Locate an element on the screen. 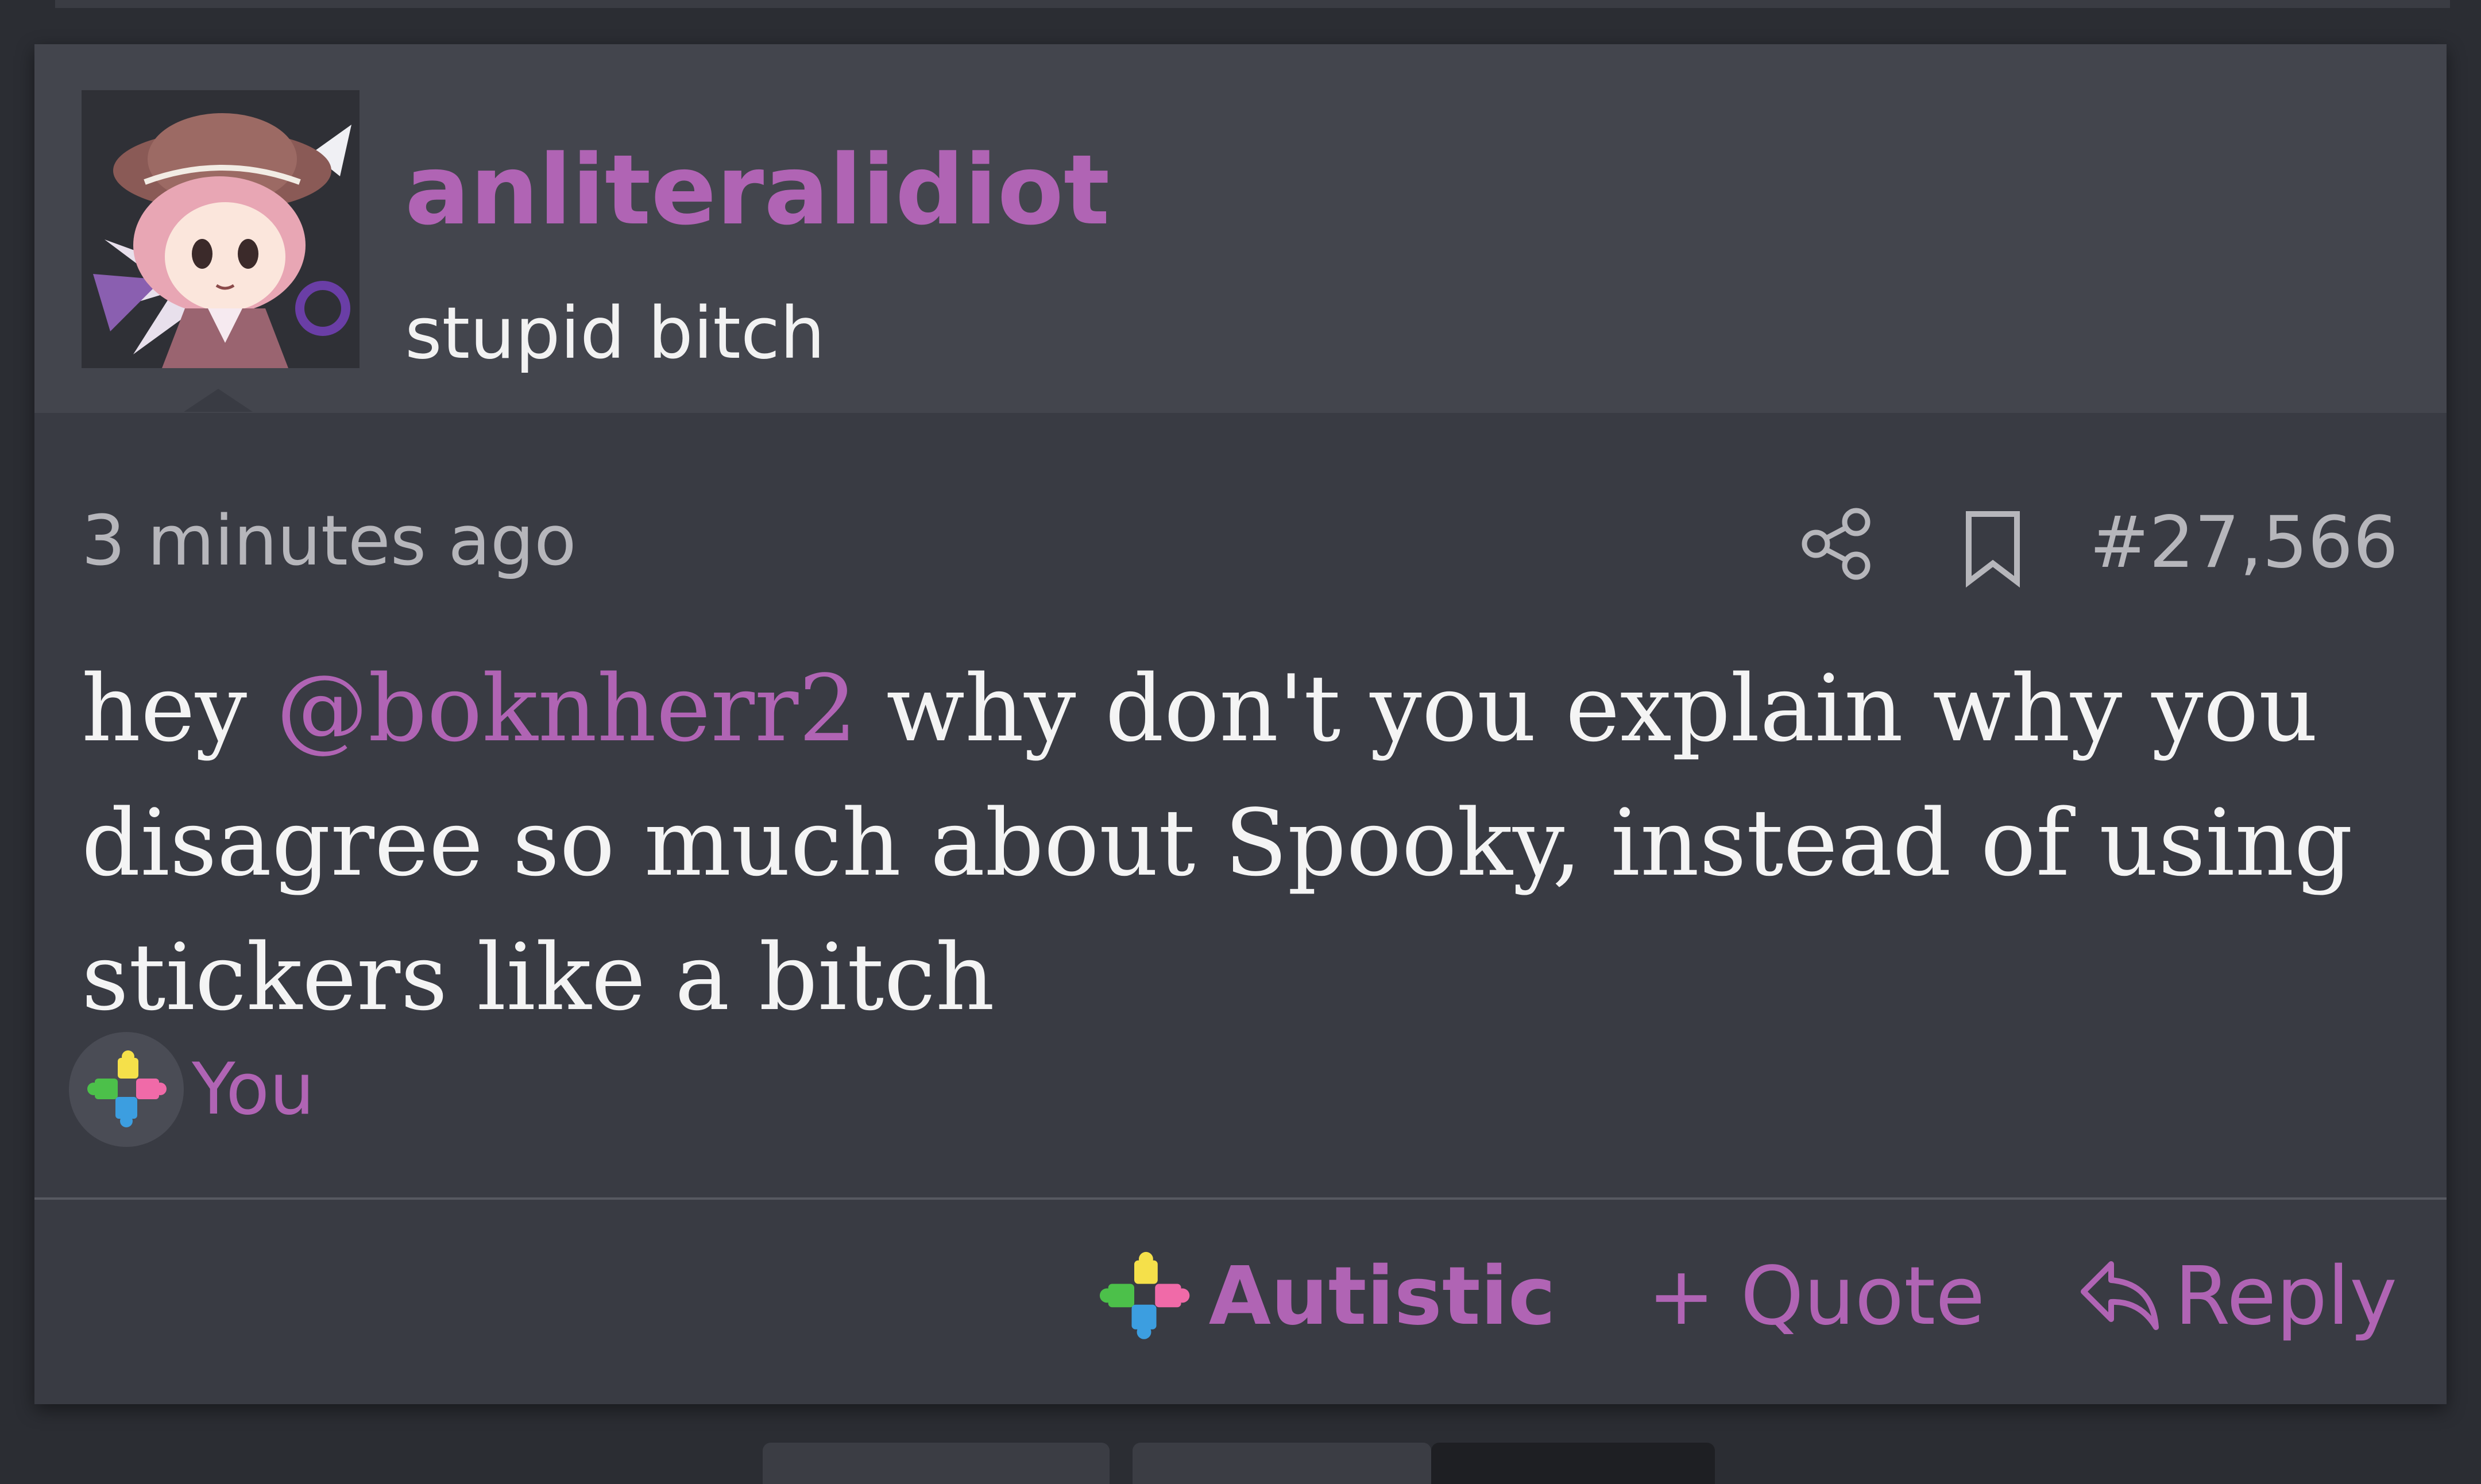 Image resolution: width=2481 pixels, height=1484 pixels. quote-button-label: + Quote is located at coordinates (1816, 1296).